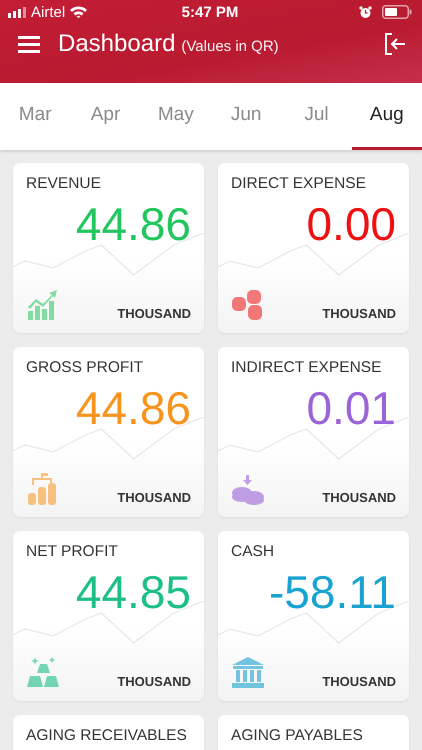 Image resolution: width=422 pixels, height=750 pixels. Describe the element at coordinates (230, 46) in the screenshot. I see `currency-note: (Values in QR)` at that location.